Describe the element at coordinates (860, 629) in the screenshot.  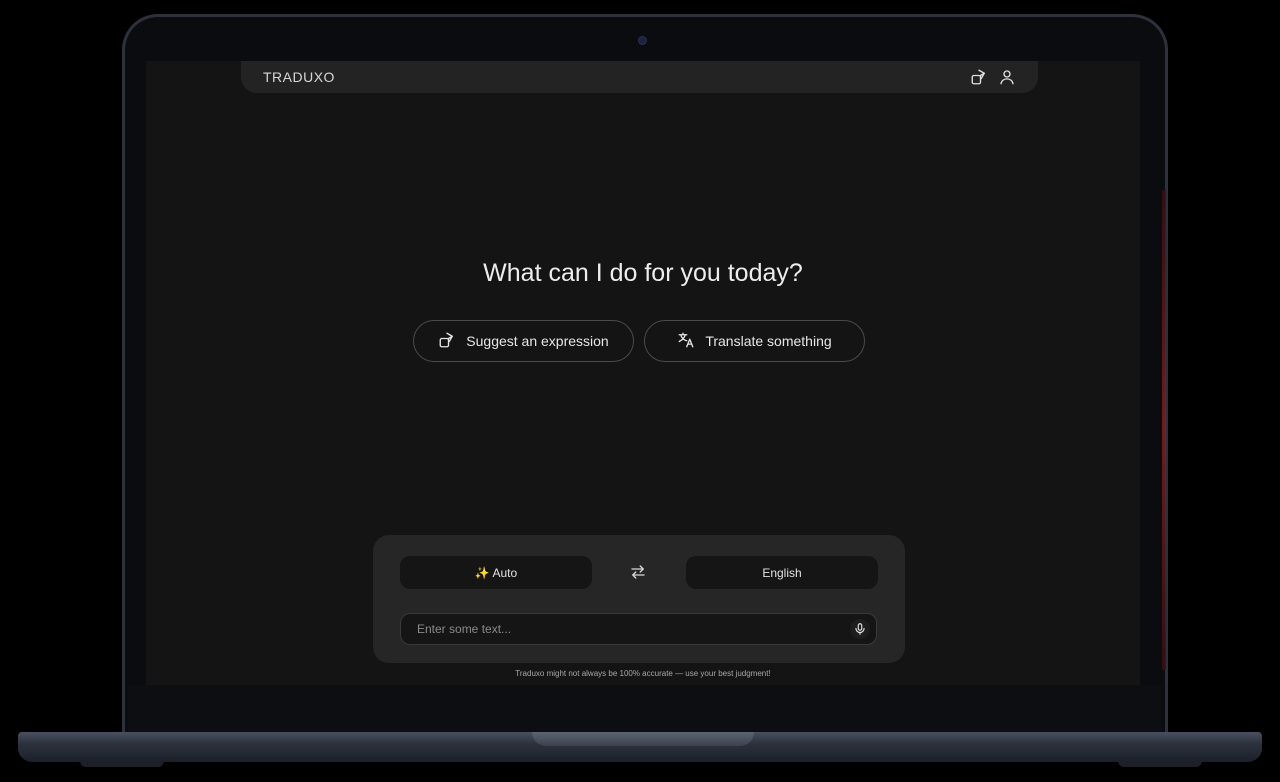
I see `microphone-icon` at that location.